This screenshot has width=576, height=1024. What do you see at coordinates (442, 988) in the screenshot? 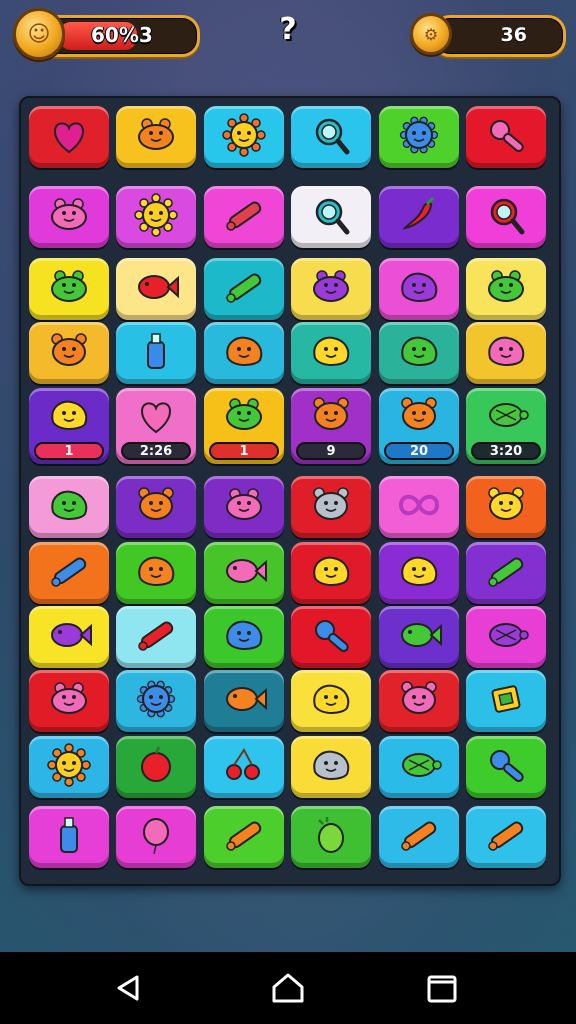
I see `recents-icon` at bounding box center [442, 988].